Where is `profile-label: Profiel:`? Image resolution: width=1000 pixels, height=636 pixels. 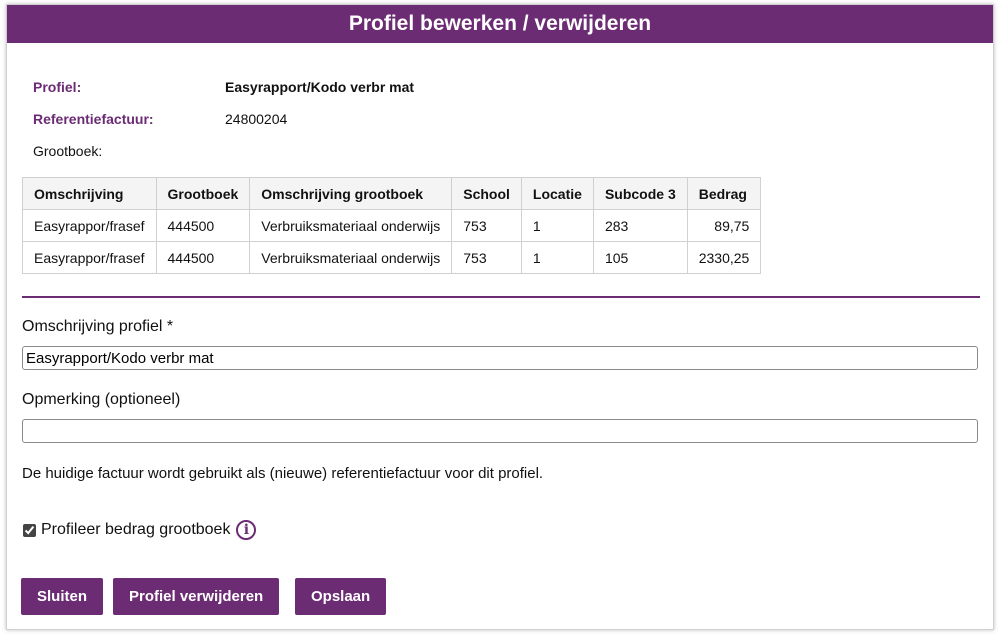 profile-label: Profiel: is located at coordinates (57, 87).